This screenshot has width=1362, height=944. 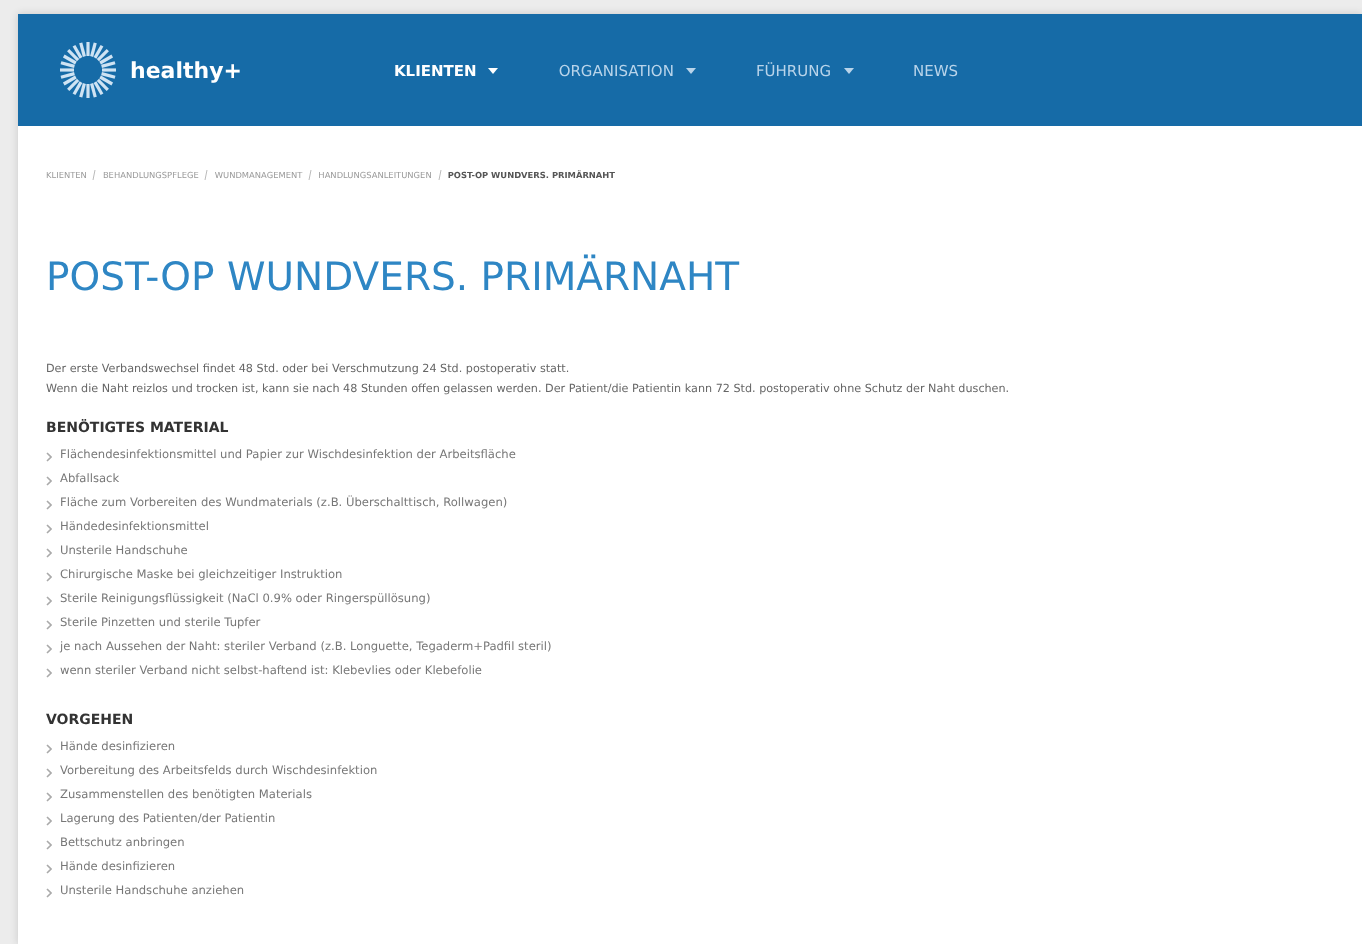 What do you see at coordinates (88, 70) in the screenshot?
I see `logo-icon` at bounding box center [88, 70].